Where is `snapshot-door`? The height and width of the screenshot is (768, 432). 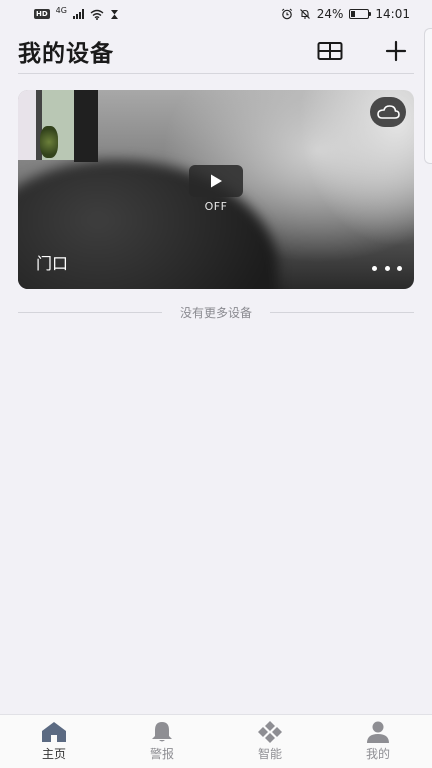 snapshot-door is located at coordinates (86, 126).